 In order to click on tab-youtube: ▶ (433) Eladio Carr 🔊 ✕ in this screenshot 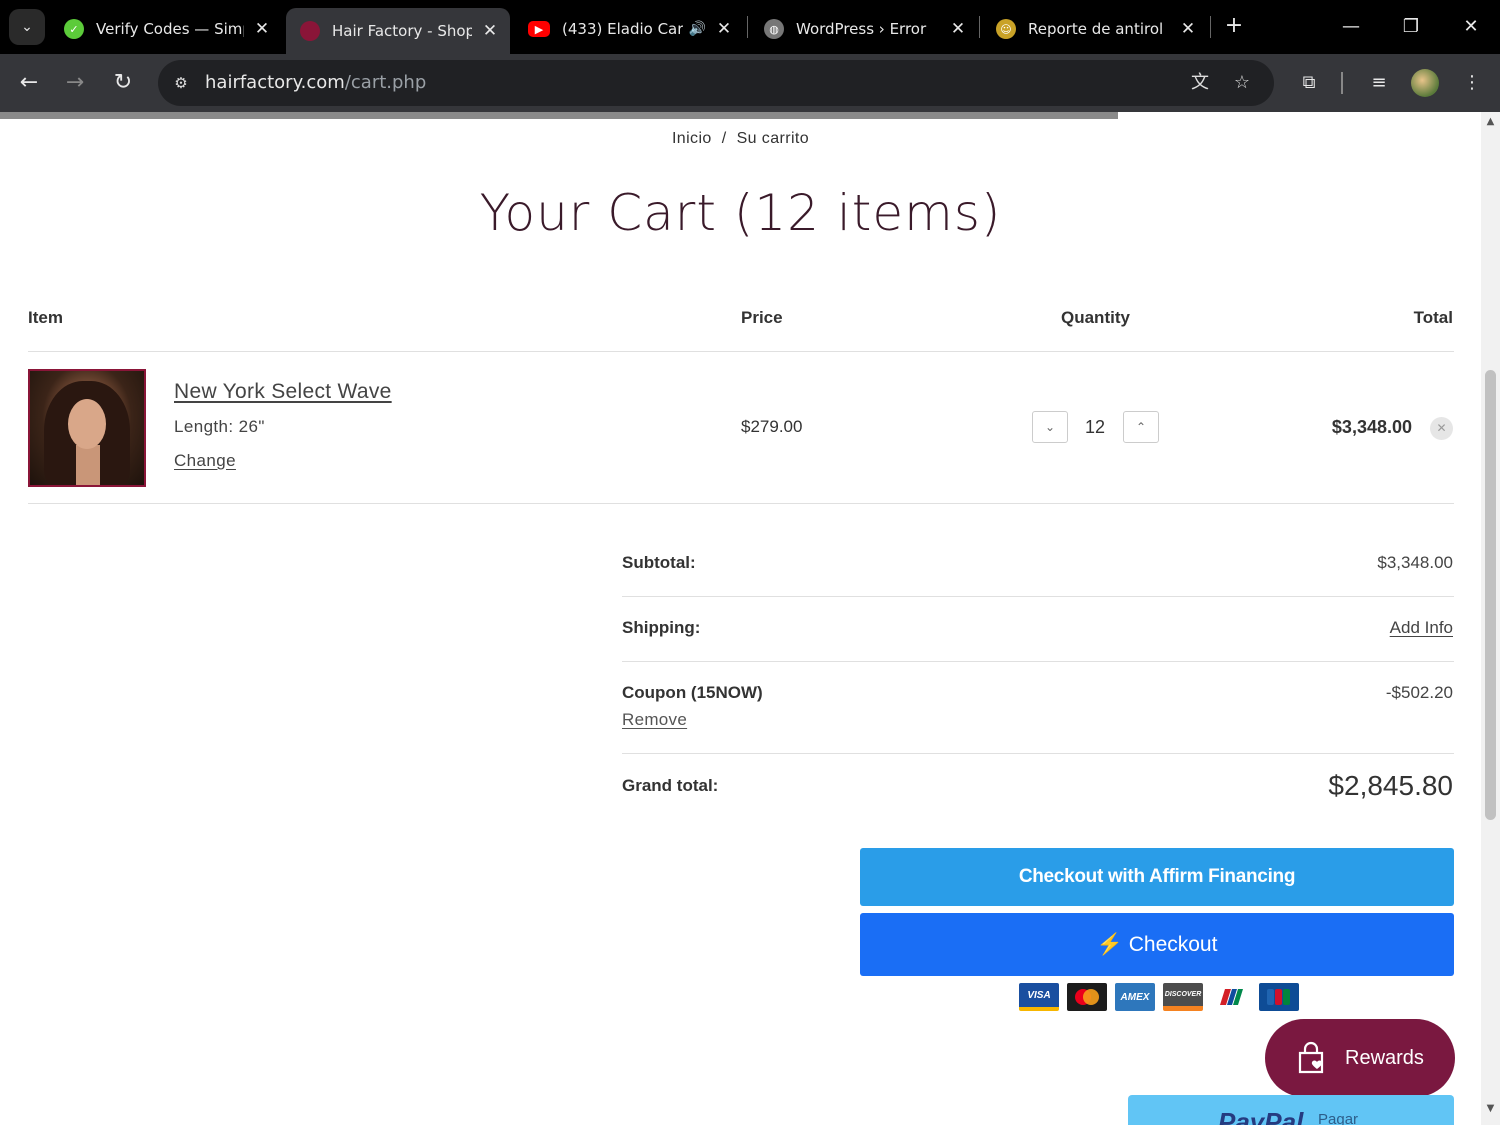, I will do `click(629, 29)`.